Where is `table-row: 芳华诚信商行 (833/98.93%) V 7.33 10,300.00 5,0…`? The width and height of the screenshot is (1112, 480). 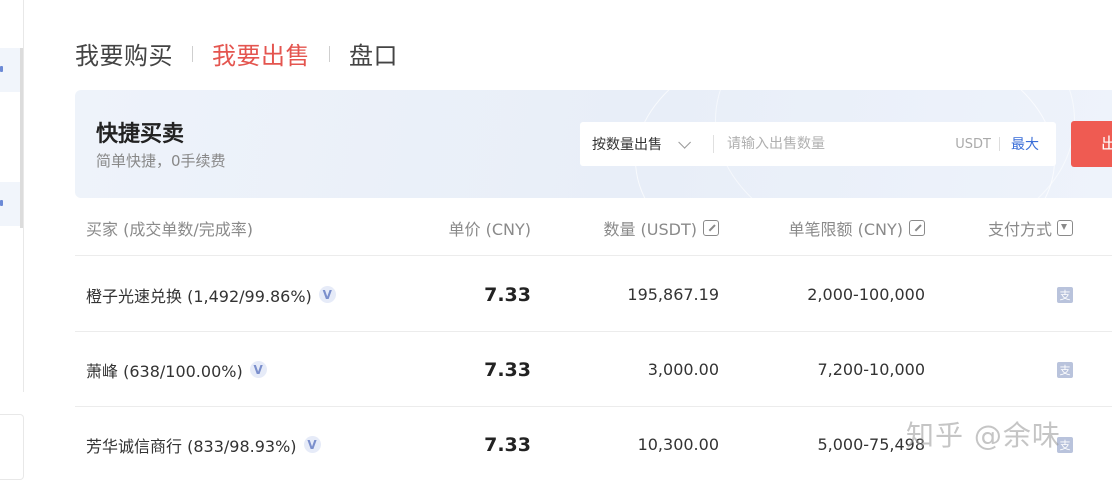
table-row: 芳华诚信商行 (833/98.93%) V 7.33 10,300.00 5,0… is located at coordinates (593, 443).